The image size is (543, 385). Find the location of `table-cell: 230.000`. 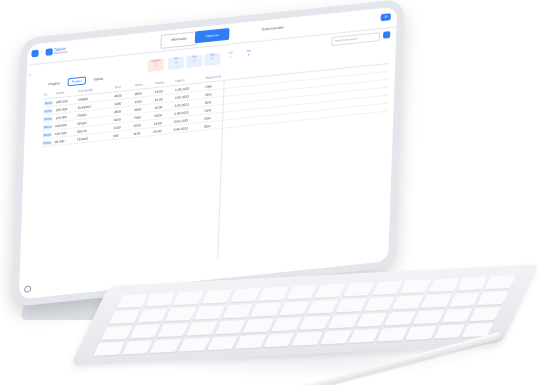

table-cell: 230.000 is located at coordinates (61, 109).